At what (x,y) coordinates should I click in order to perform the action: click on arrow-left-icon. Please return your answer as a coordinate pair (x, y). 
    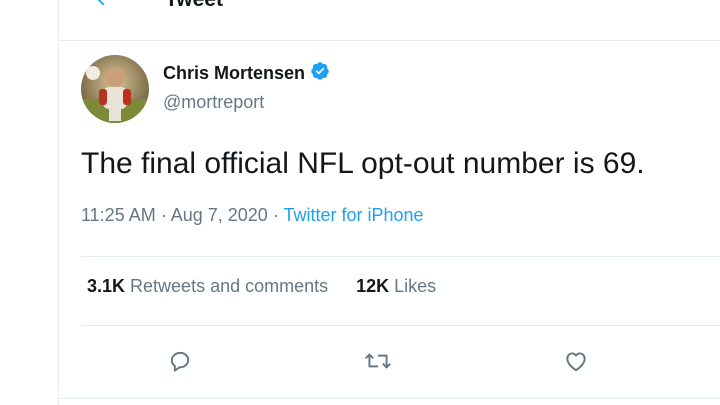
    Looking at the image, I should click on (103, 7).